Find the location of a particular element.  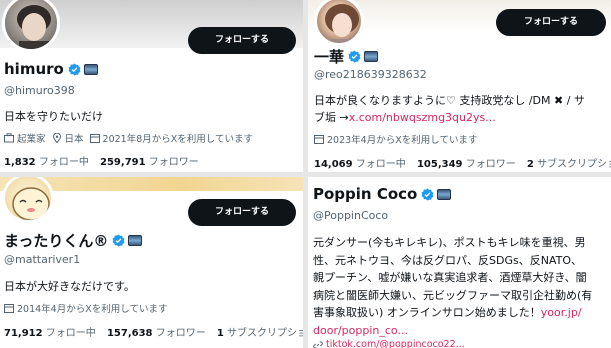

profile-meta: 2014年4月からXを利用しています is located at coordinates (88, 308).